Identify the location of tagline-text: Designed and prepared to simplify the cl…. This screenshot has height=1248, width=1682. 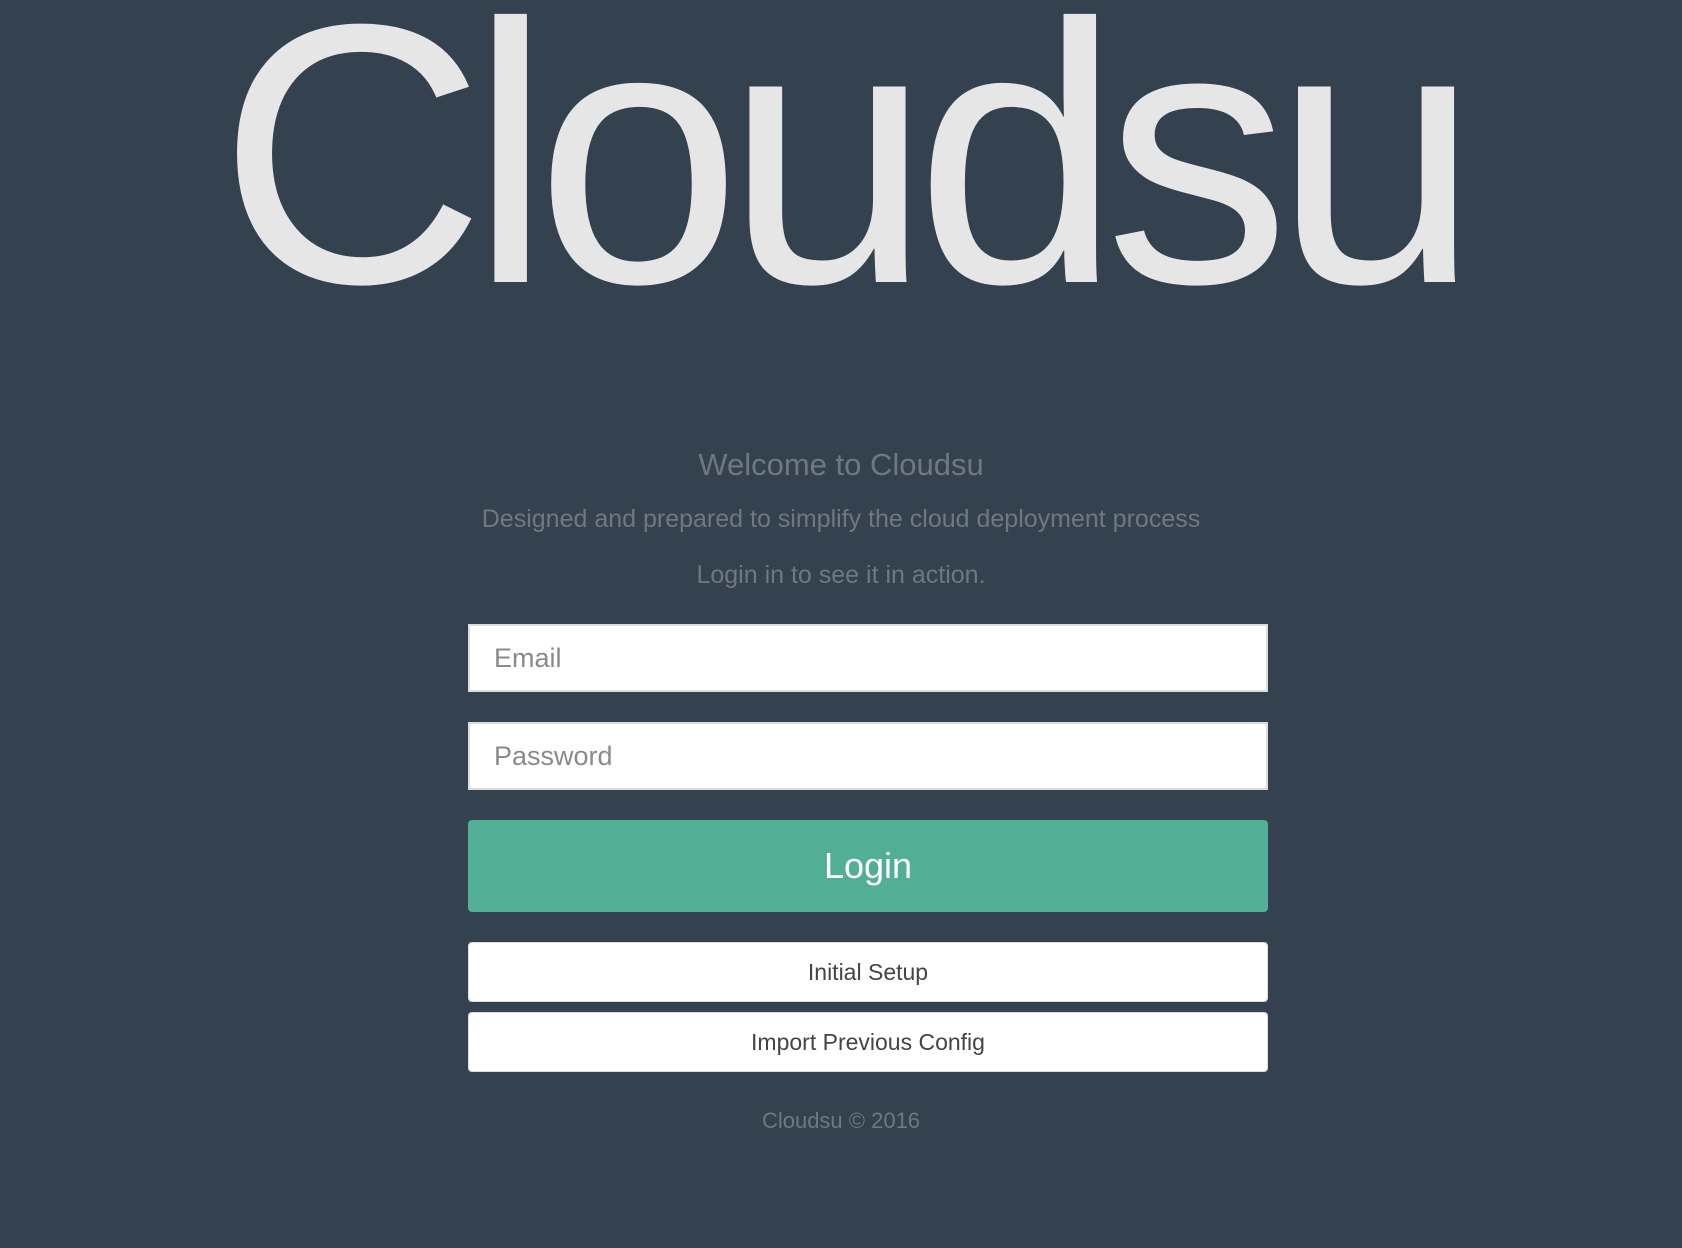
(841, 519).